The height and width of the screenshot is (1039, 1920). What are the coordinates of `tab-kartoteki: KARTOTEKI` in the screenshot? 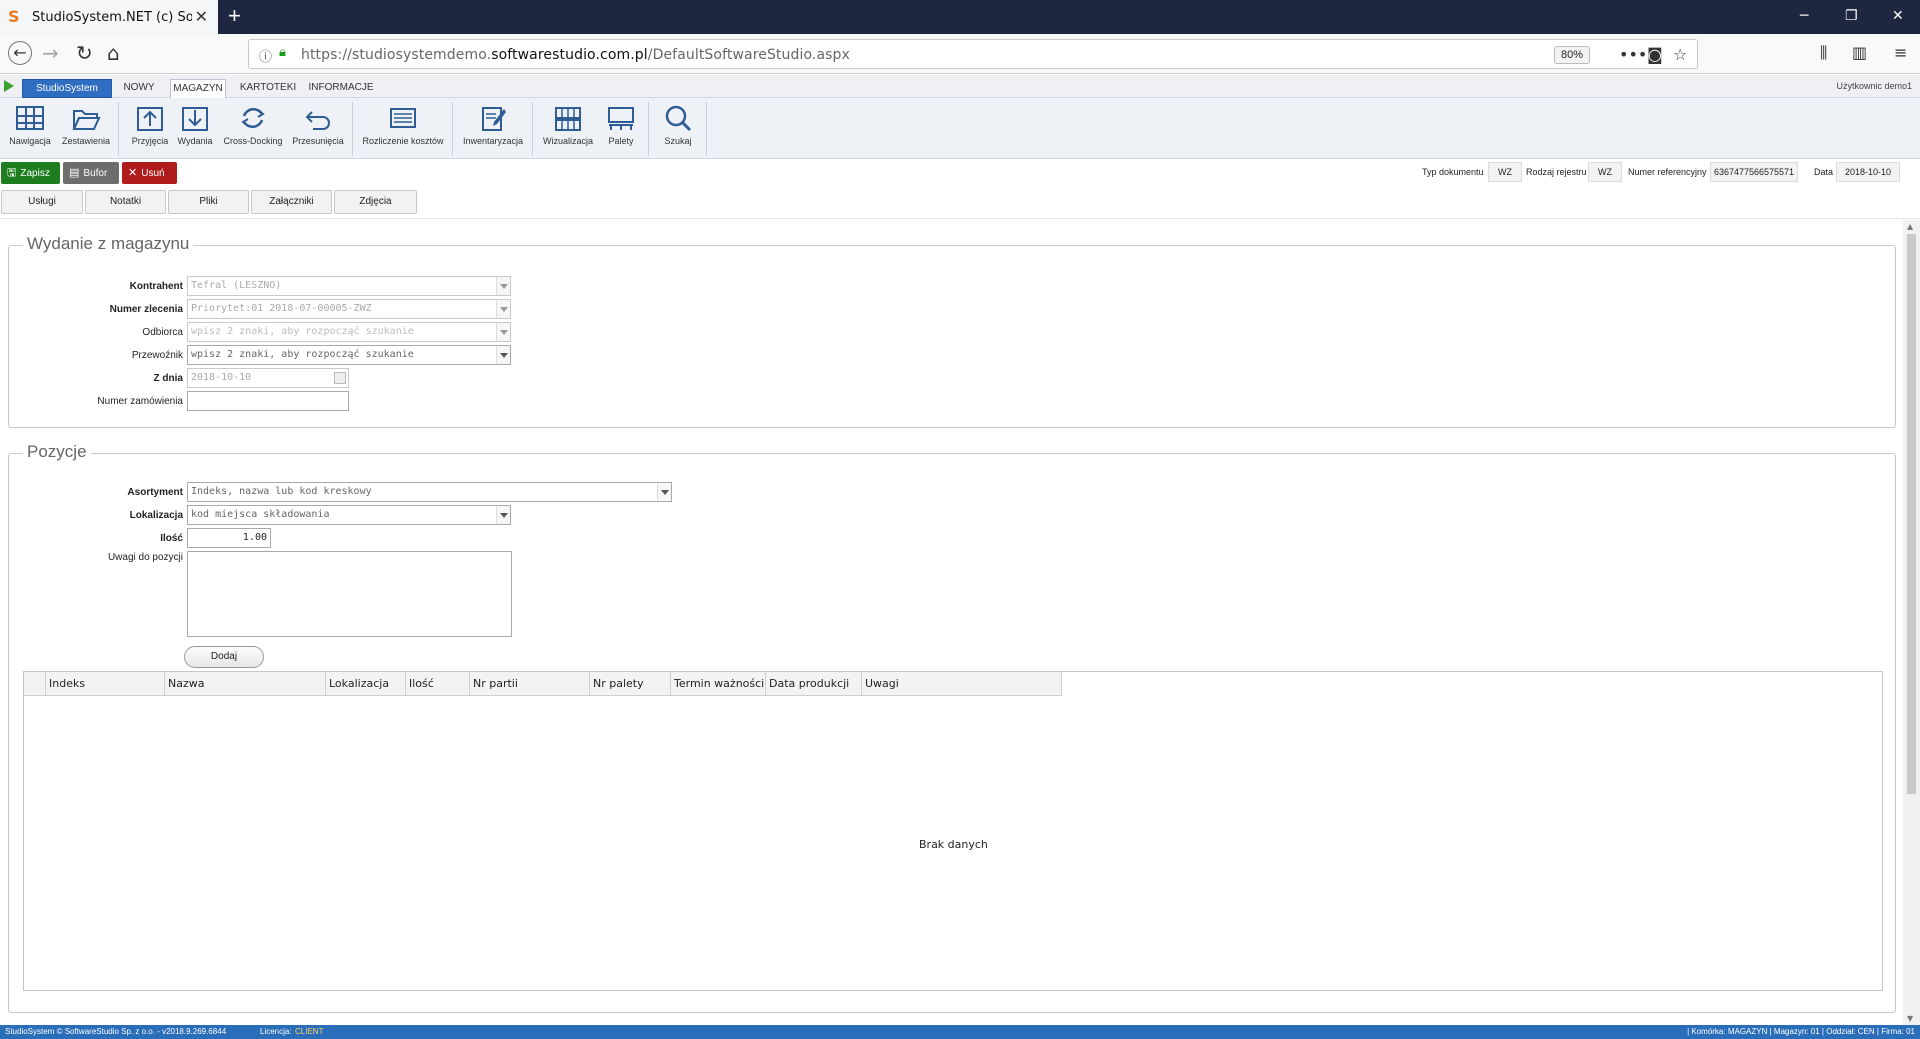 It's located at (268, 88).